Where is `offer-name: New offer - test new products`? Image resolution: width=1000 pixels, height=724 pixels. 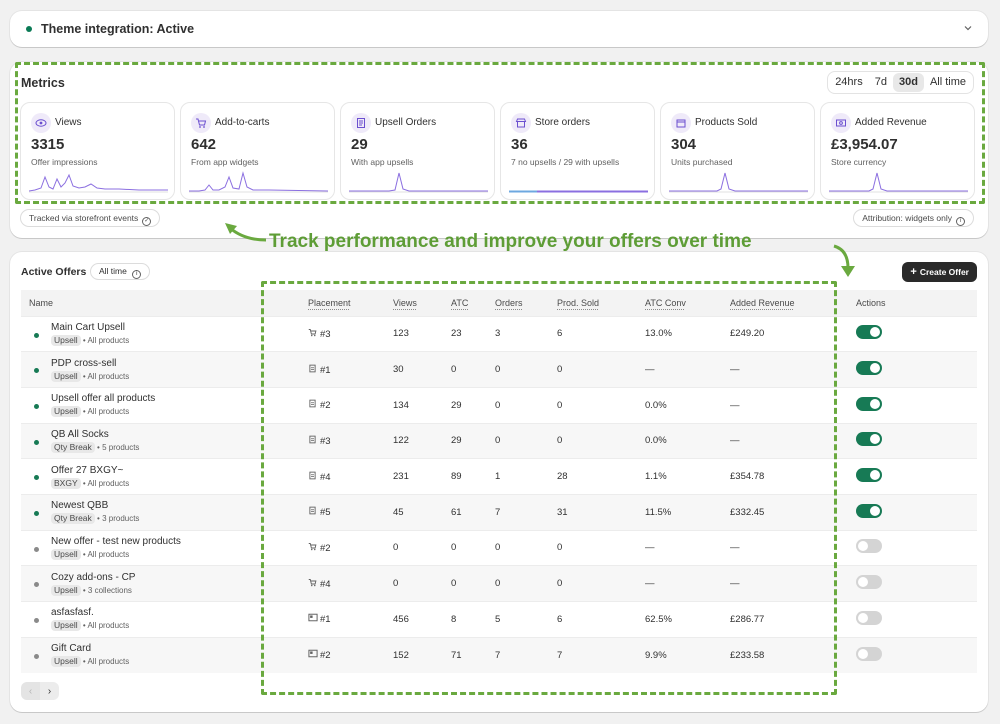
offer-name: New offer - test new products is located at coordinates (177, 541).